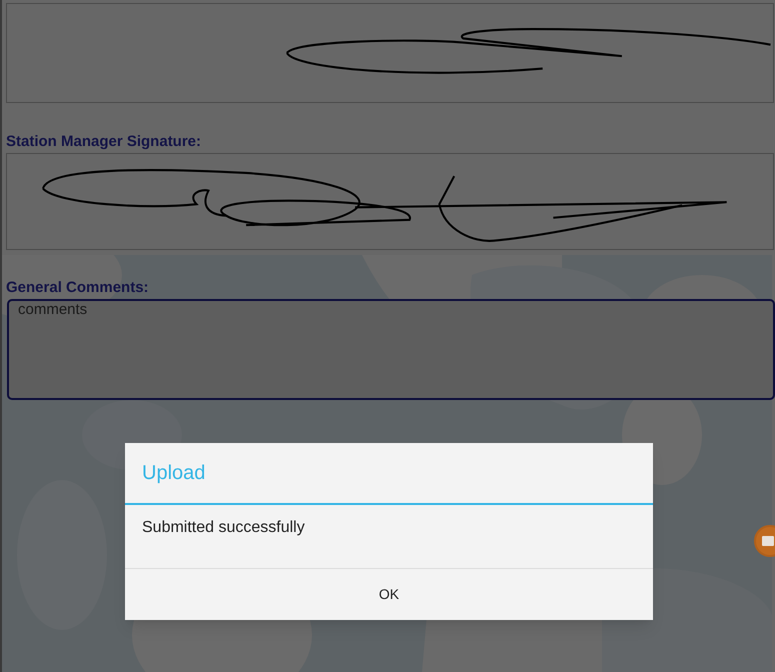  Describe the element at coordinates (174, 473) in the screenshot. I see `dialog-title: Upload` at that location.